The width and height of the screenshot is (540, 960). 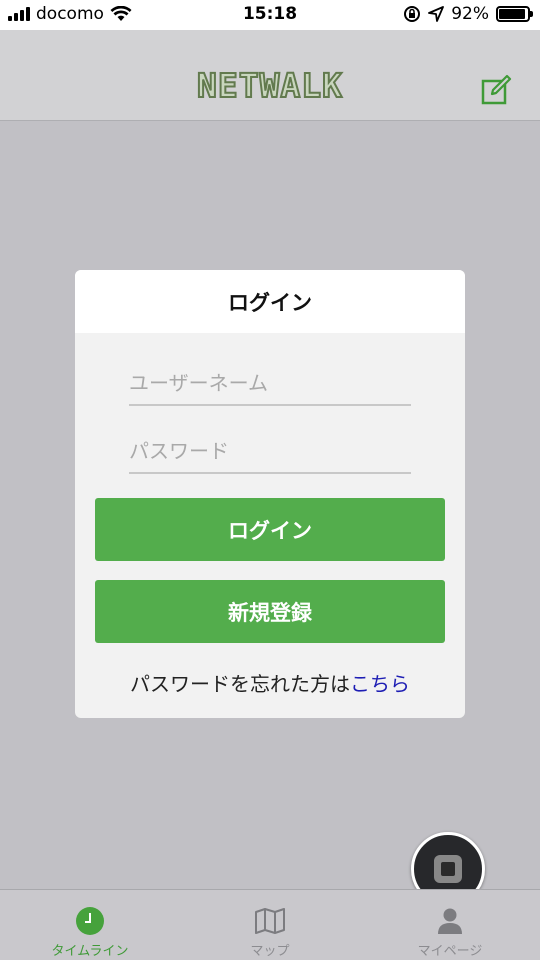 What do you see at coordinates (270, 951) in the screenshot?
I see `tab-map-label: マップ` at bounding box center [270, 951].